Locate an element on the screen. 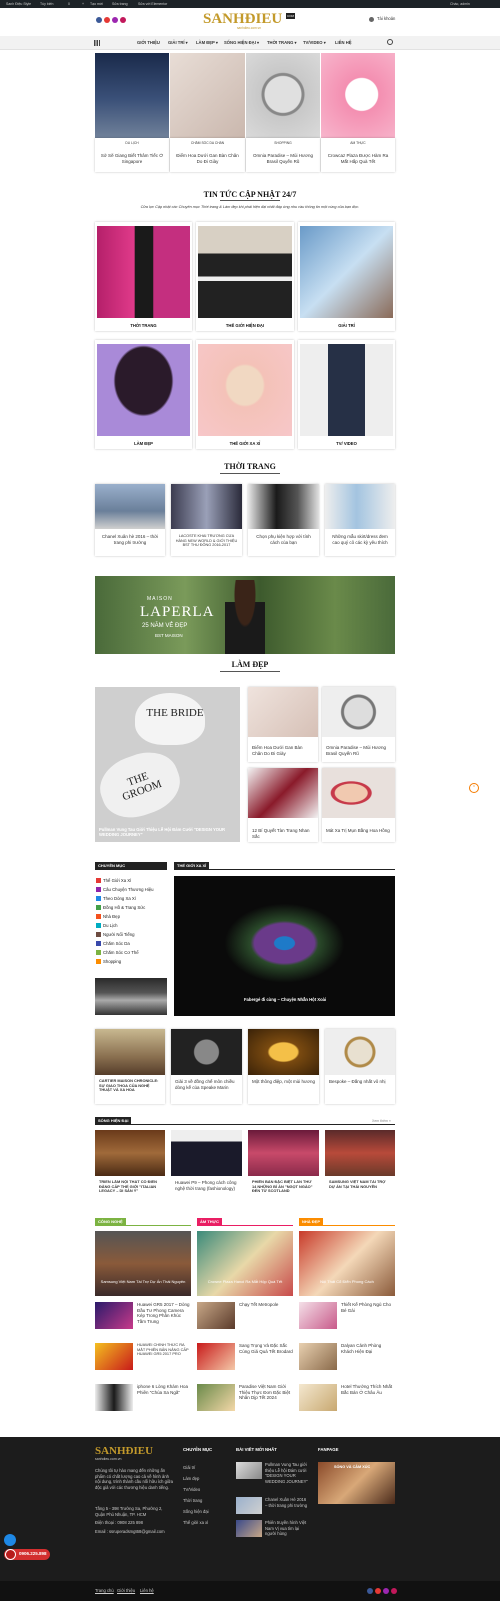 This screenshot has height=1601, width=500. category-label: GIẢI TRÍ is located at coordinates (346, 325).